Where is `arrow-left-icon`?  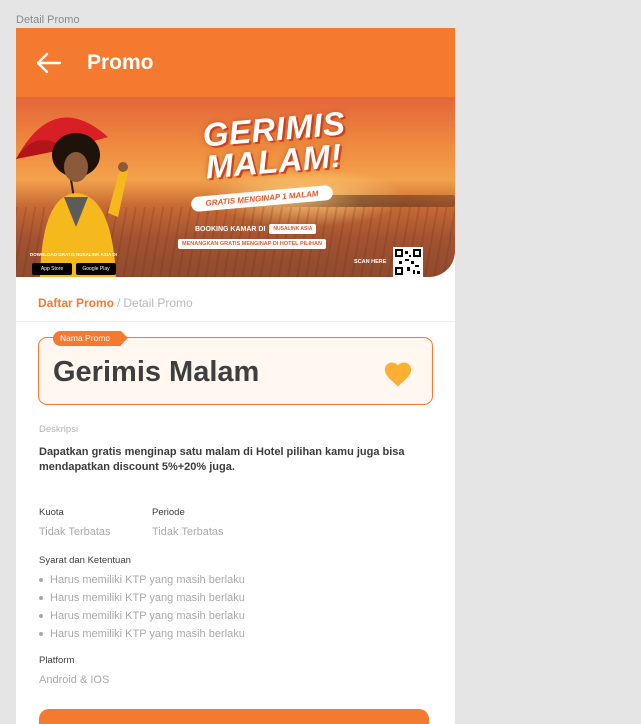
arrow-left-icon is located at coordinates (49, 62).